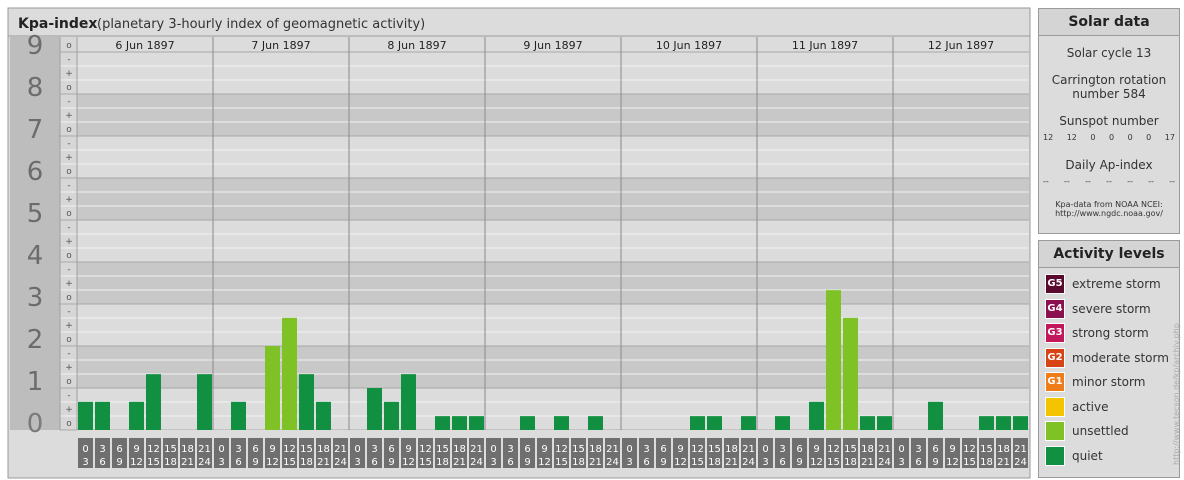  Describe the element at coordinates (1109, 254) in the screenshot. I see `activity-levels-heading: Activity levels` at that location.